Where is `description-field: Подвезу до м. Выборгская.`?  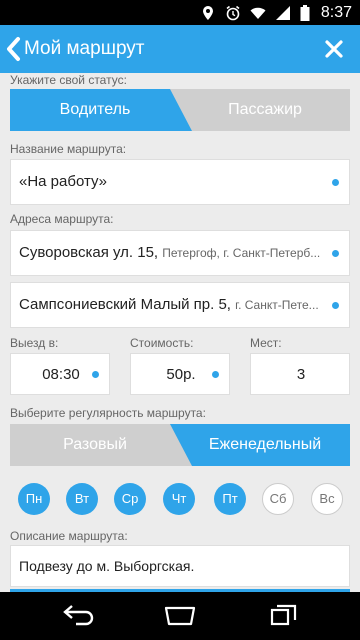 description-field: Подвезу до м. Выборгская. is located at coordinates (180, 566).